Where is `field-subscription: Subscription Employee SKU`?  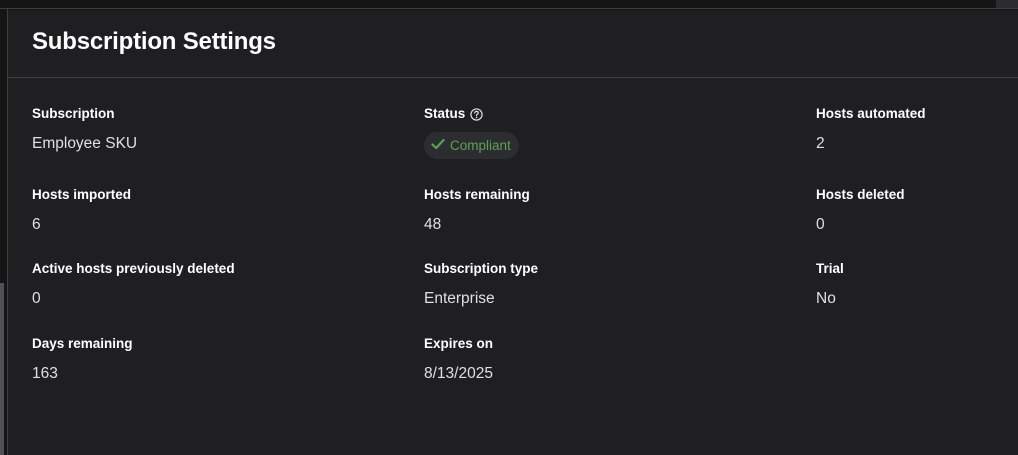
field-subscription: Subscription Employee SKU is located at coordinates (84, 129).